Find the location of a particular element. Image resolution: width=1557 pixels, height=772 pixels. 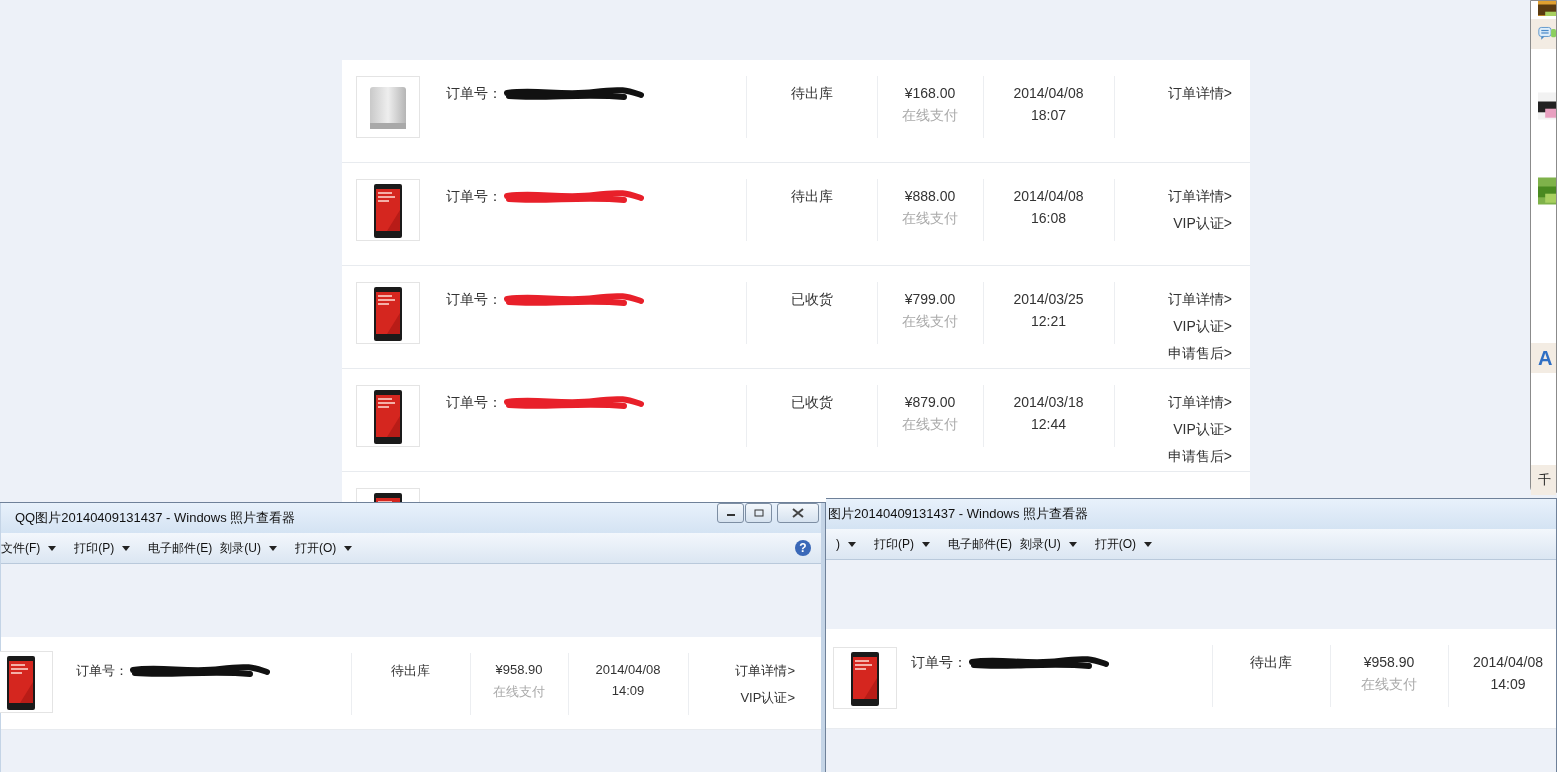

order-time: 16:08 is located at coordinates (1048, 218).